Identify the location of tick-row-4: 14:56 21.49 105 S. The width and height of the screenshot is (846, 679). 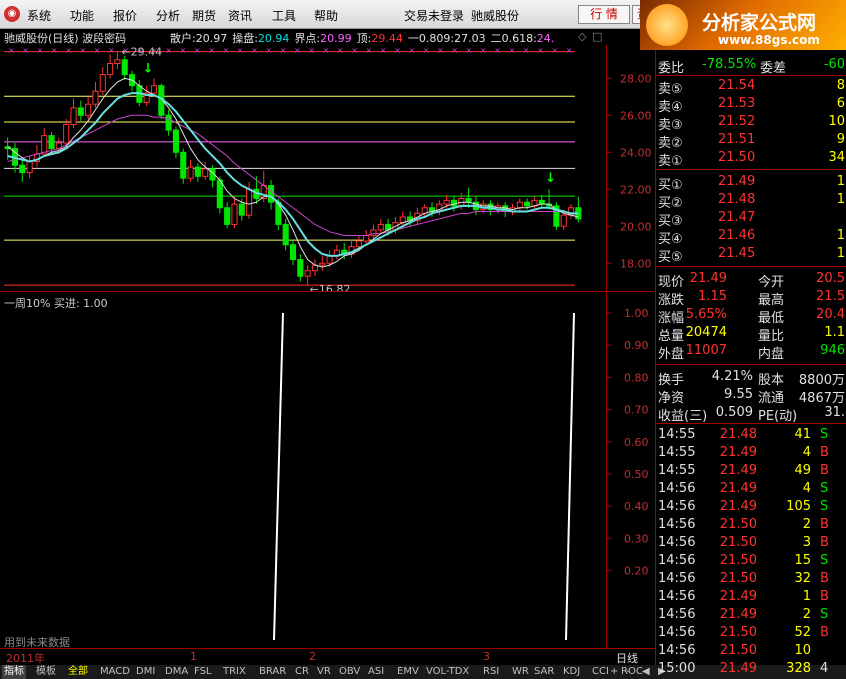
(751, 507).